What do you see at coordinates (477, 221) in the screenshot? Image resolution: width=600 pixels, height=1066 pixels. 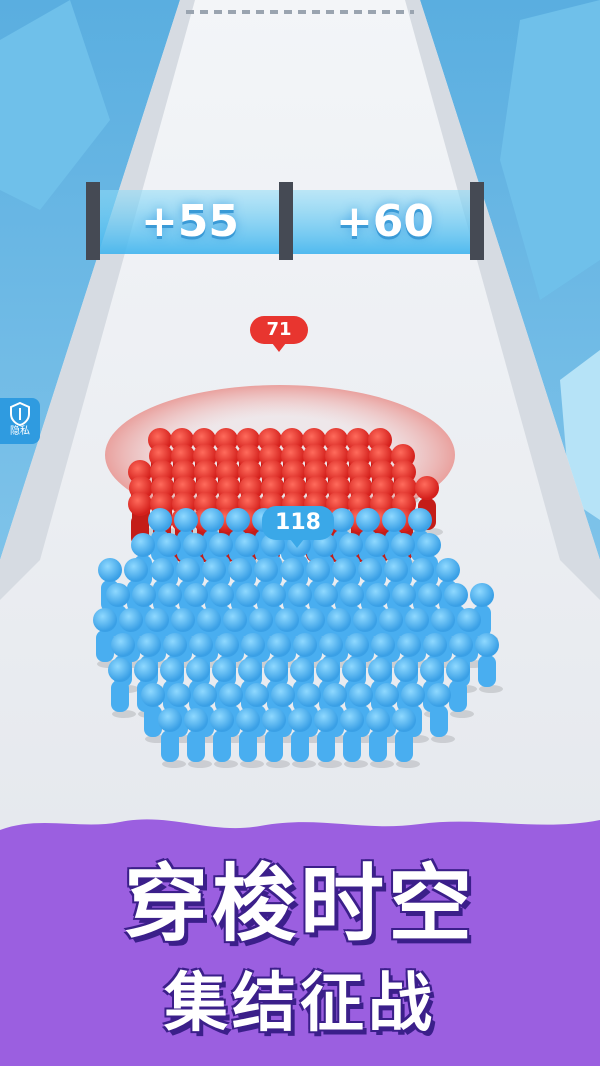 I see `gate-post-right` at bounding box center [477, 221].